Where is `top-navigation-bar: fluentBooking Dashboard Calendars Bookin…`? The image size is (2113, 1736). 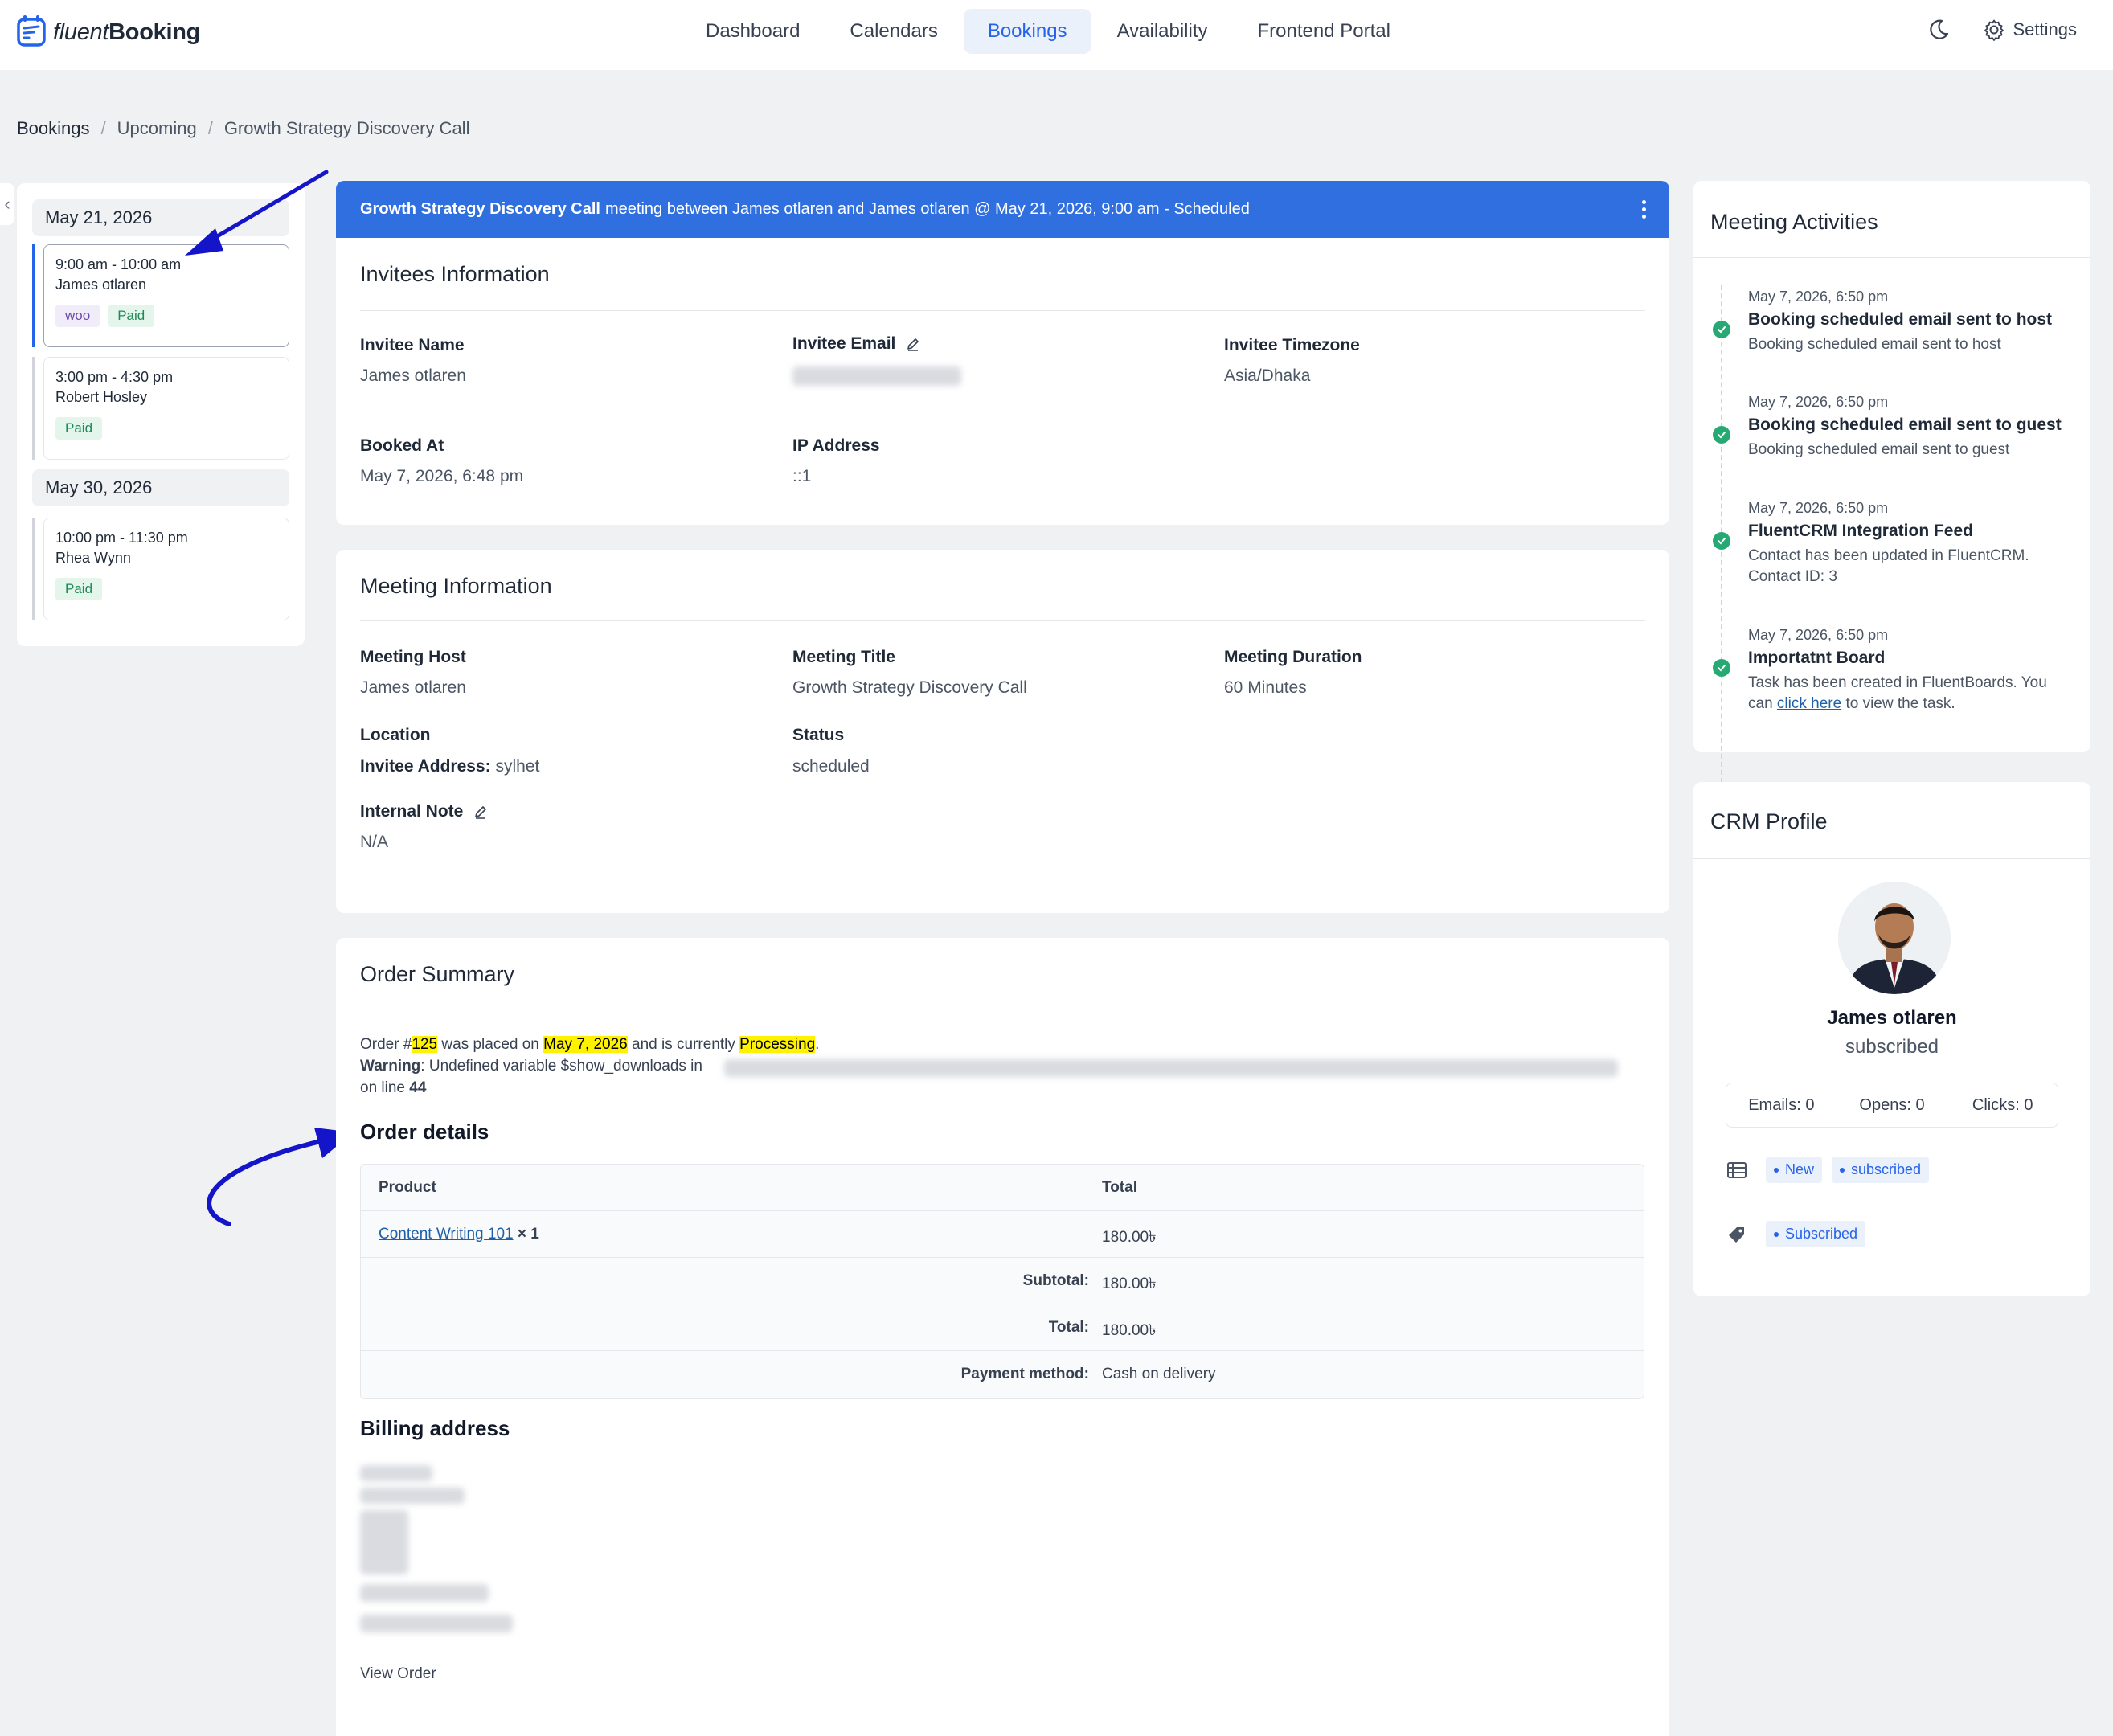
top-navigation-bar: fluentBooking Dashboard Calendars Bookin… is located at coordinates (1056, 35).